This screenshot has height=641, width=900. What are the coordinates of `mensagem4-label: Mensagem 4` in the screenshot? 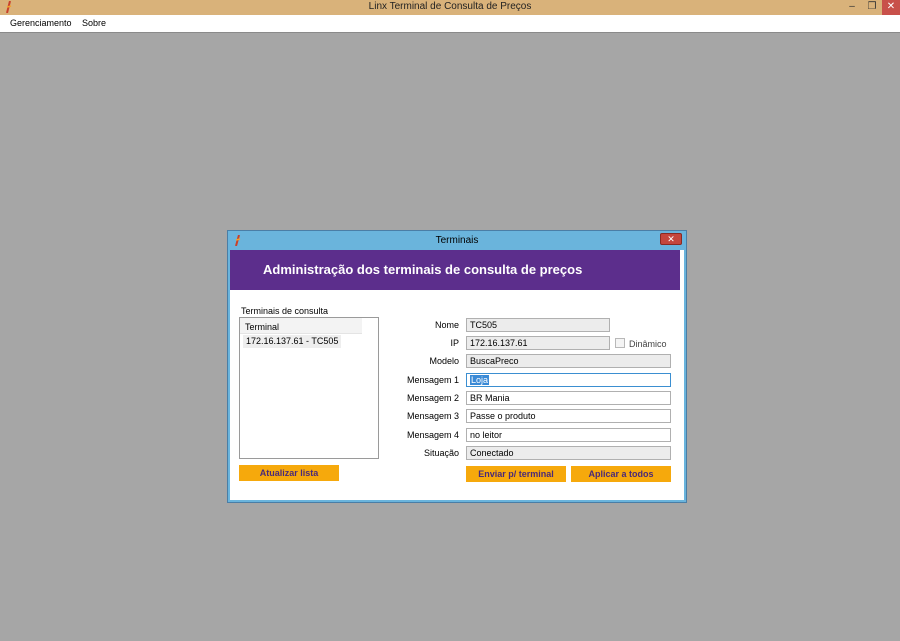 It's located at (432, 435).